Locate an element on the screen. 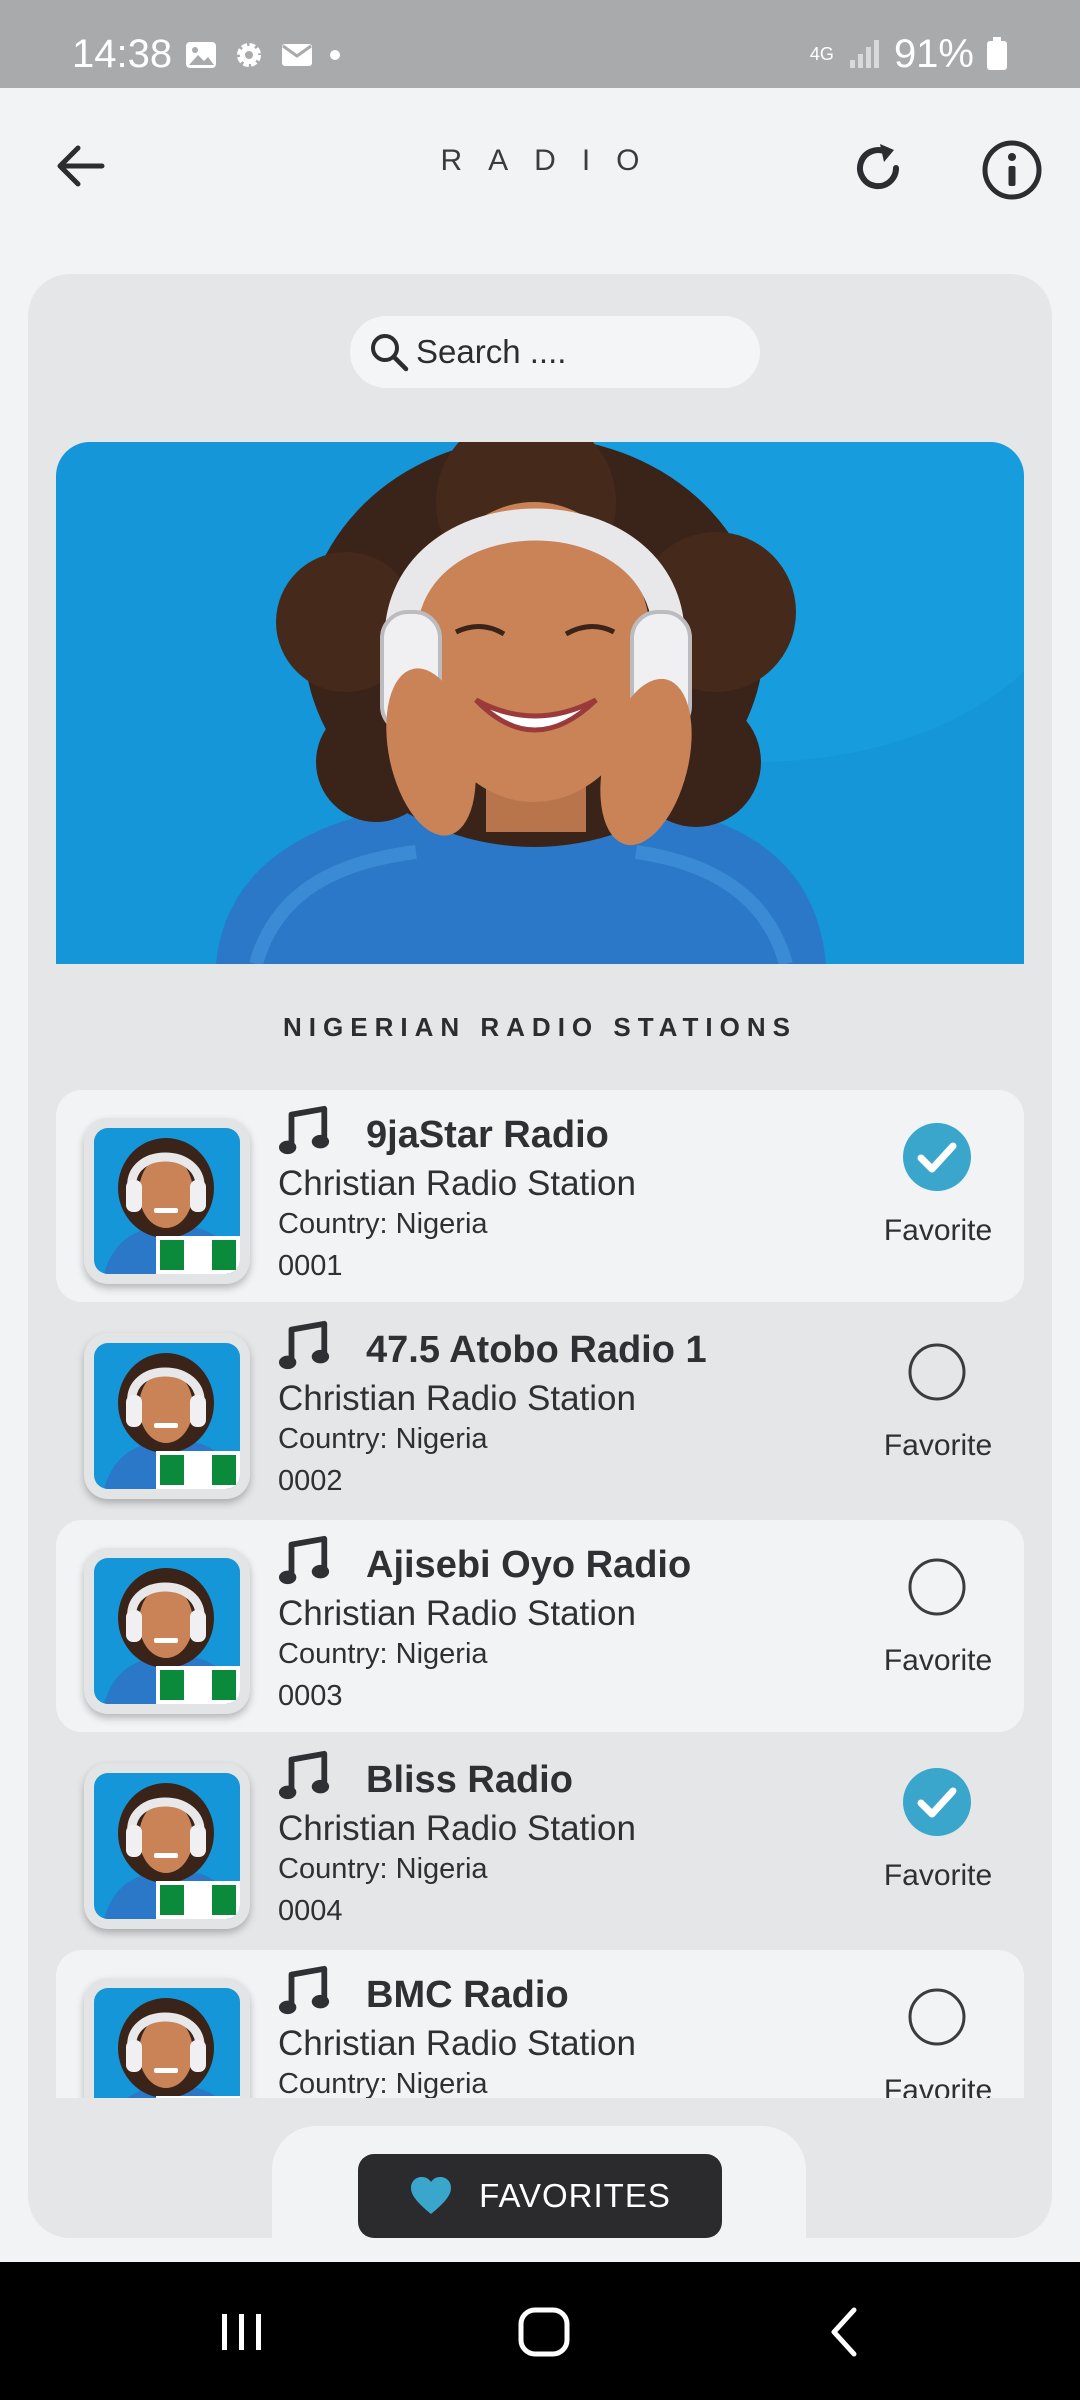  home-icon is located at coordinates (544, 2332).